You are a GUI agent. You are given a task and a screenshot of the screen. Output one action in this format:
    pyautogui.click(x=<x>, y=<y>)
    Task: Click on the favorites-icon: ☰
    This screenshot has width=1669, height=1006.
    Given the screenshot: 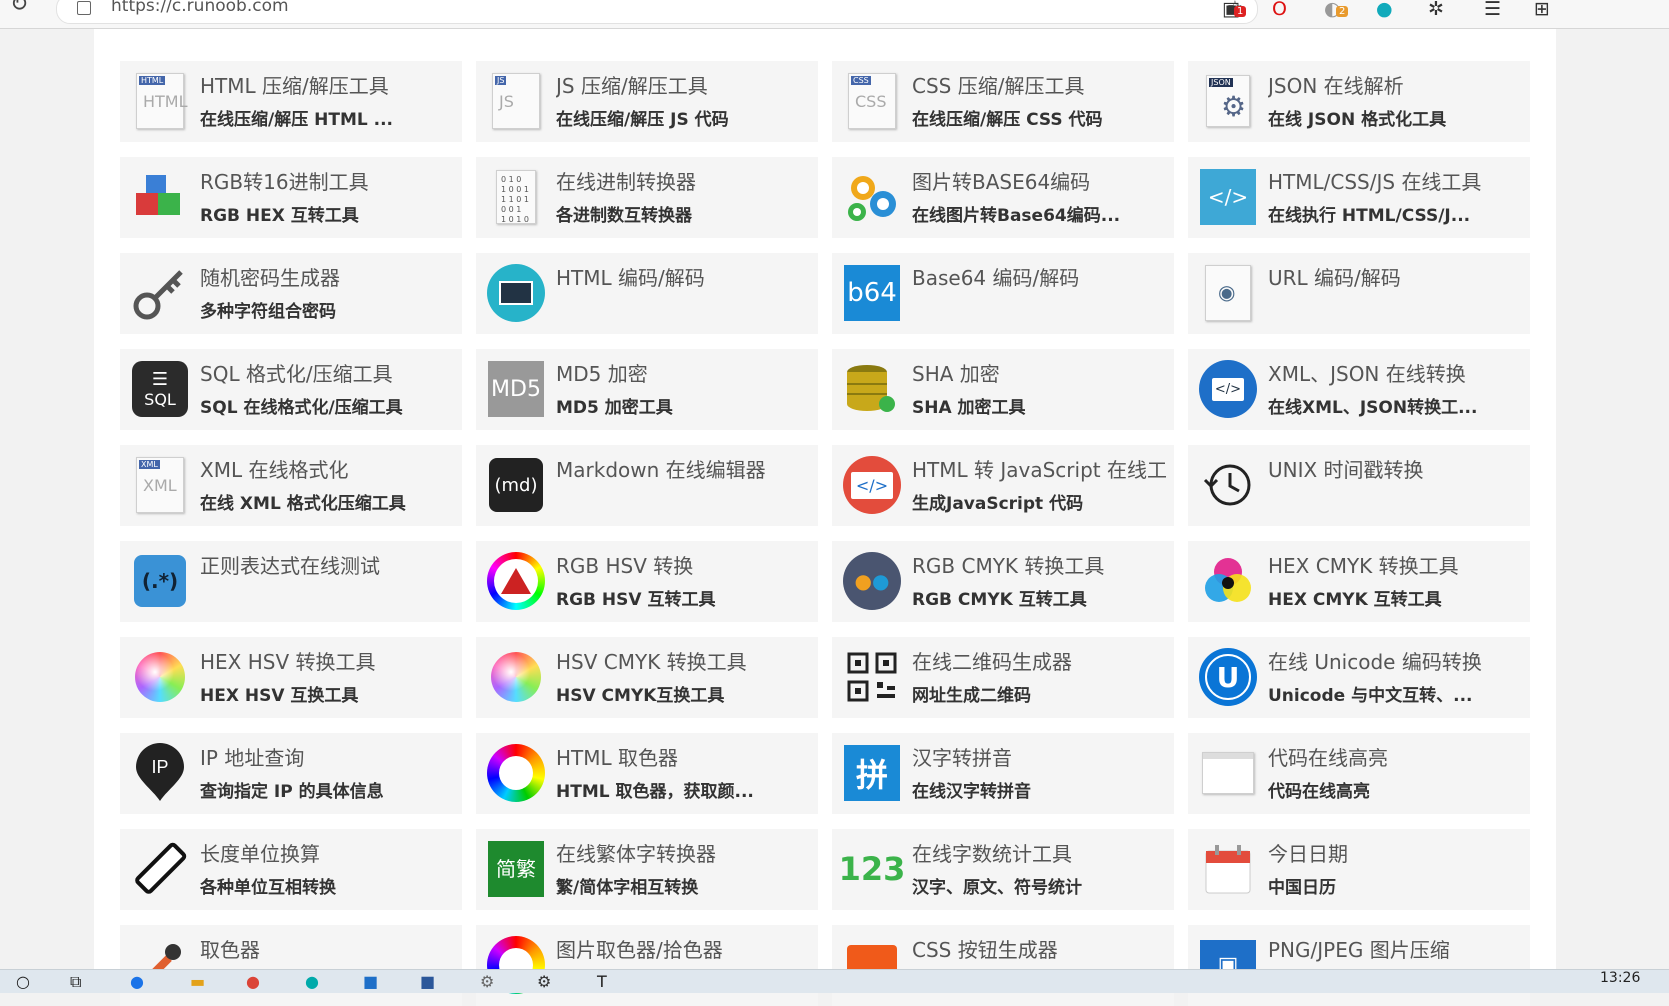 What is the action you would take?
    pyautogui.click(x=1492, y=10)
    